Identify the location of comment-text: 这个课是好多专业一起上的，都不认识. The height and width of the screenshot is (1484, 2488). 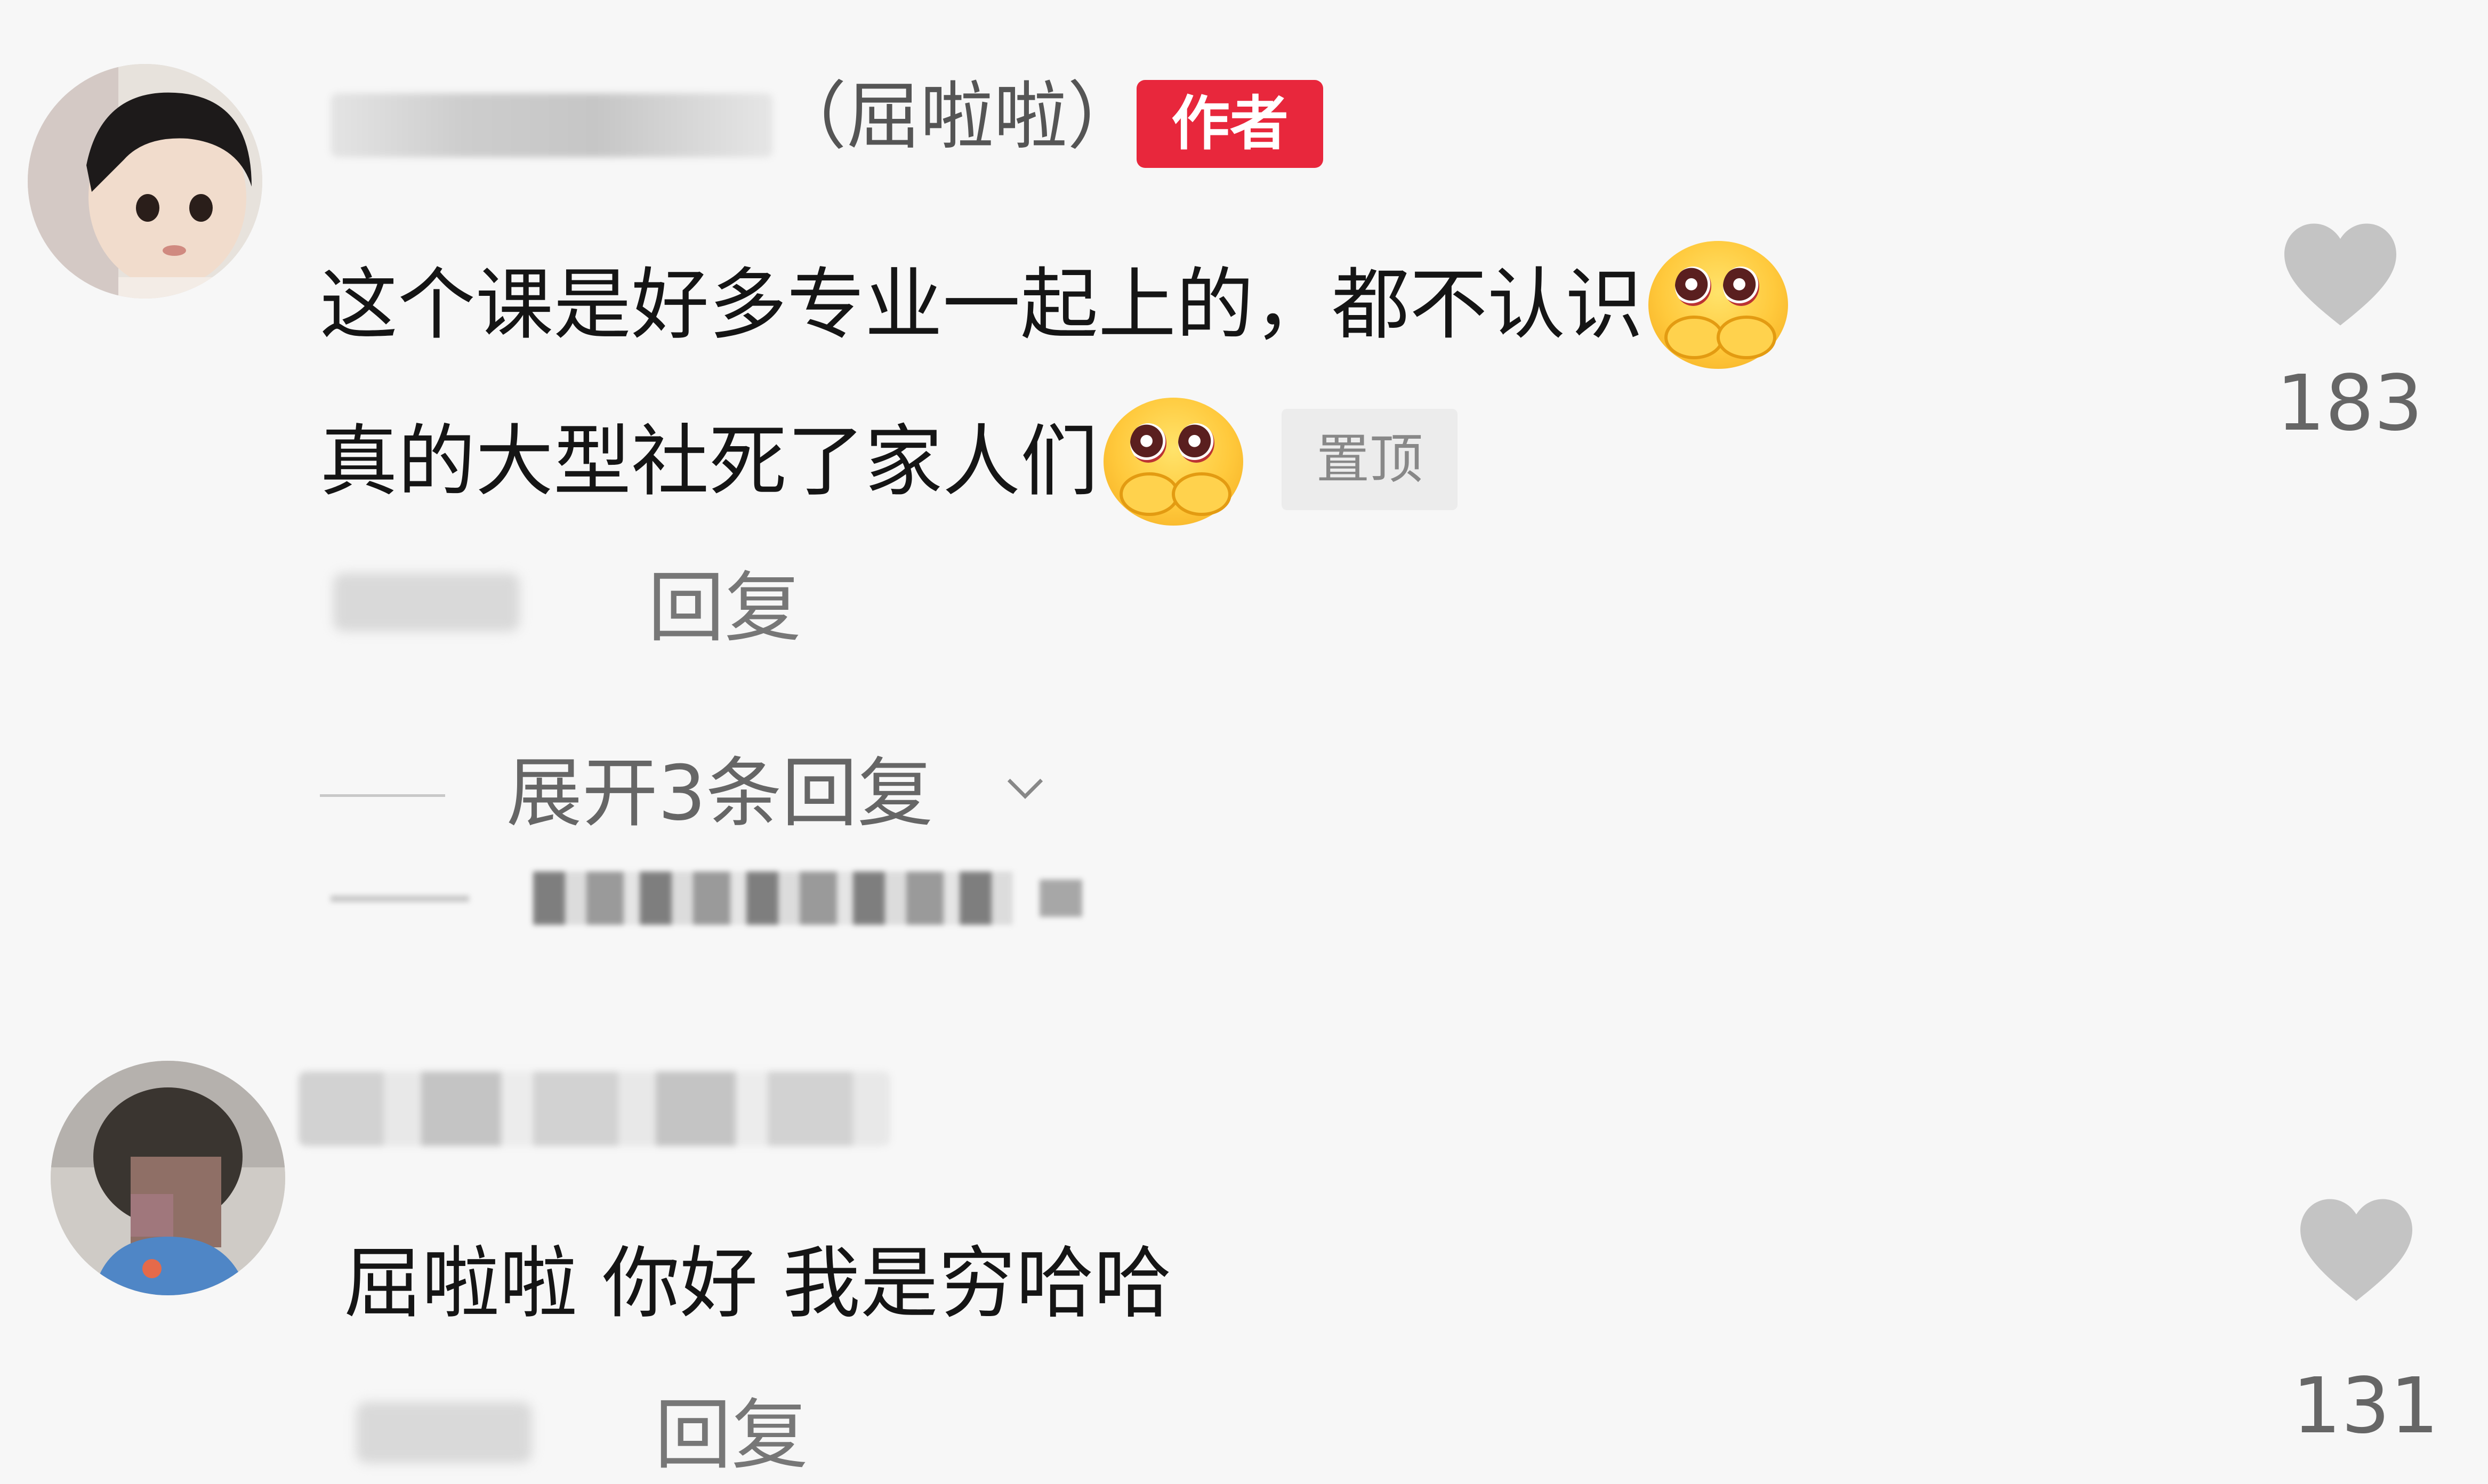
(981, 305).